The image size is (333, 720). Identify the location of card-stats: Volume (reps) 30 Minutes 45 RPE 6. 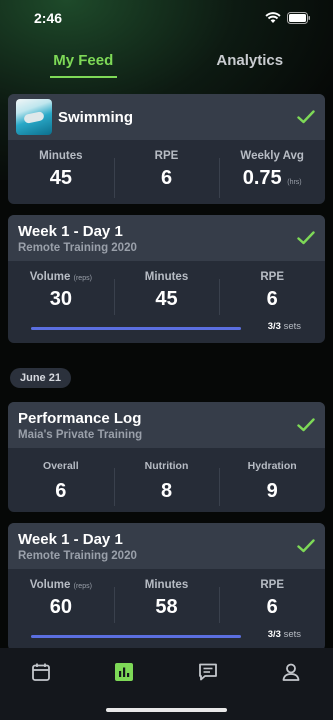
(166, 291).